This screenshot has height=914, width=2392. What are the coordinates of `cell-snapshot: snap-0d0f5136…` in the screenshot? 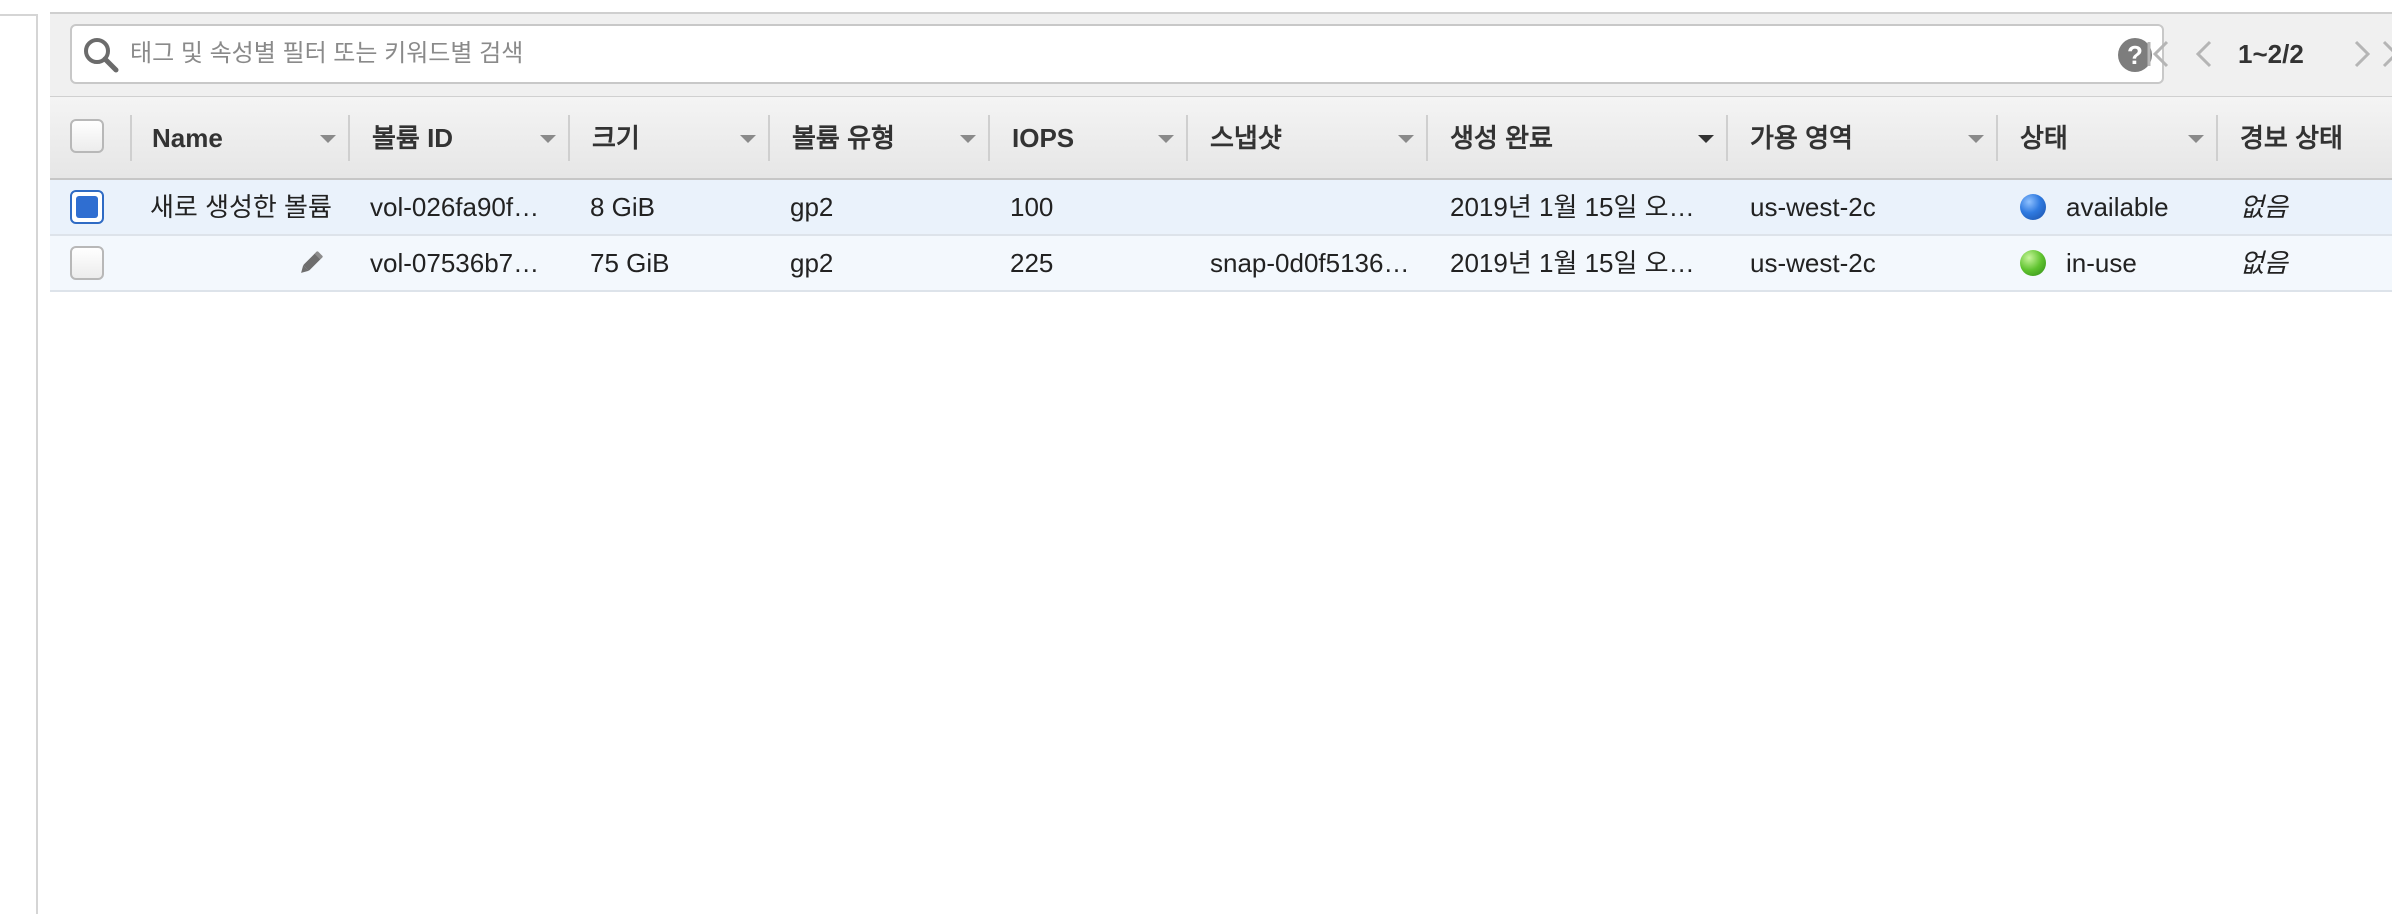 It's located at (1310, 263).